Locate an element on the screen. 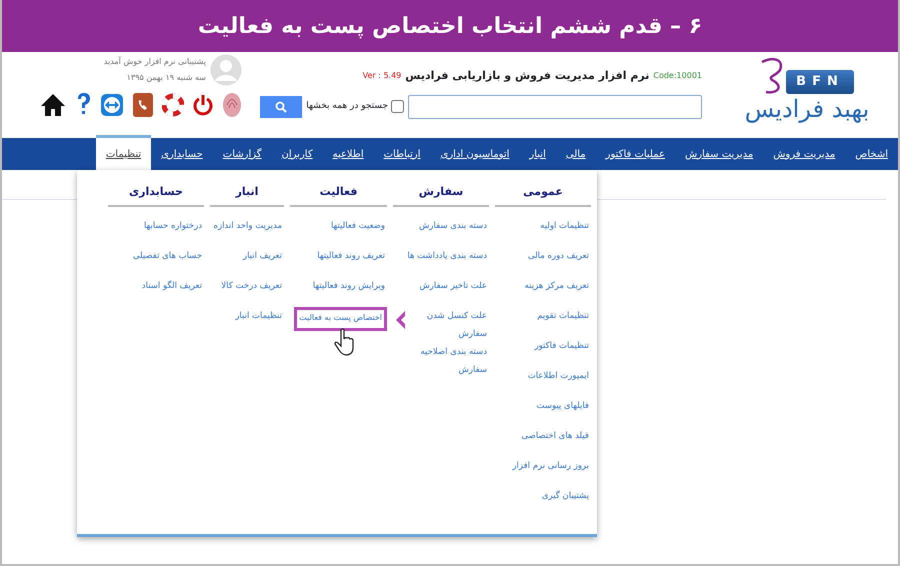 Image resolution: width=900 pixels, height=566 pixels. menu-link: درختواره حسابها is located at coordinates (173, 231).